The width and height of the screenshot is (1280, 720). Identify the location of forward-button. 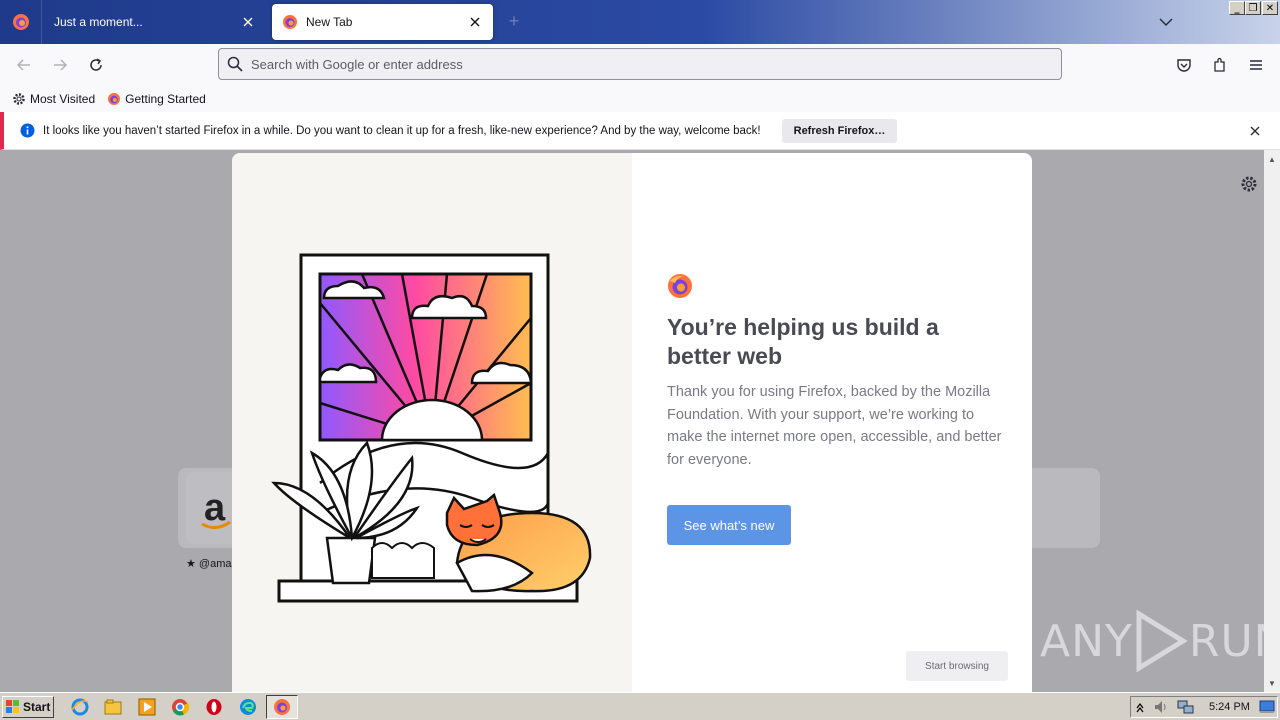
(60, 65).